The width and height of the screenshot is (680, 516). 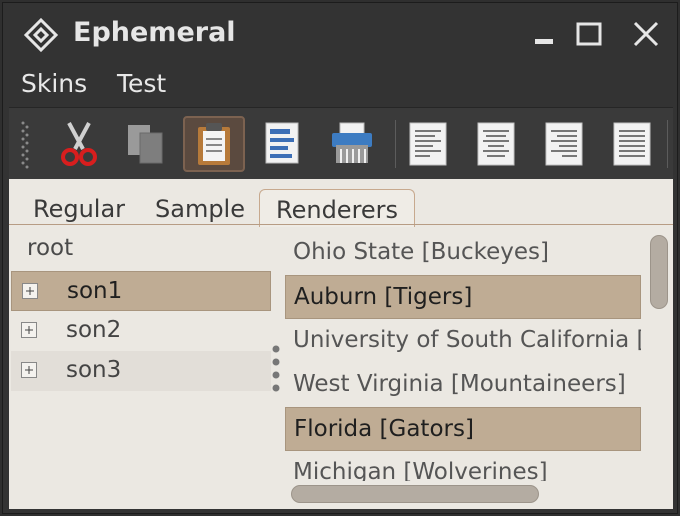 What do you see at coordinates (141, 83) in the screenshot?
I see `menu-test: Test` at bounding box center [141, 83].